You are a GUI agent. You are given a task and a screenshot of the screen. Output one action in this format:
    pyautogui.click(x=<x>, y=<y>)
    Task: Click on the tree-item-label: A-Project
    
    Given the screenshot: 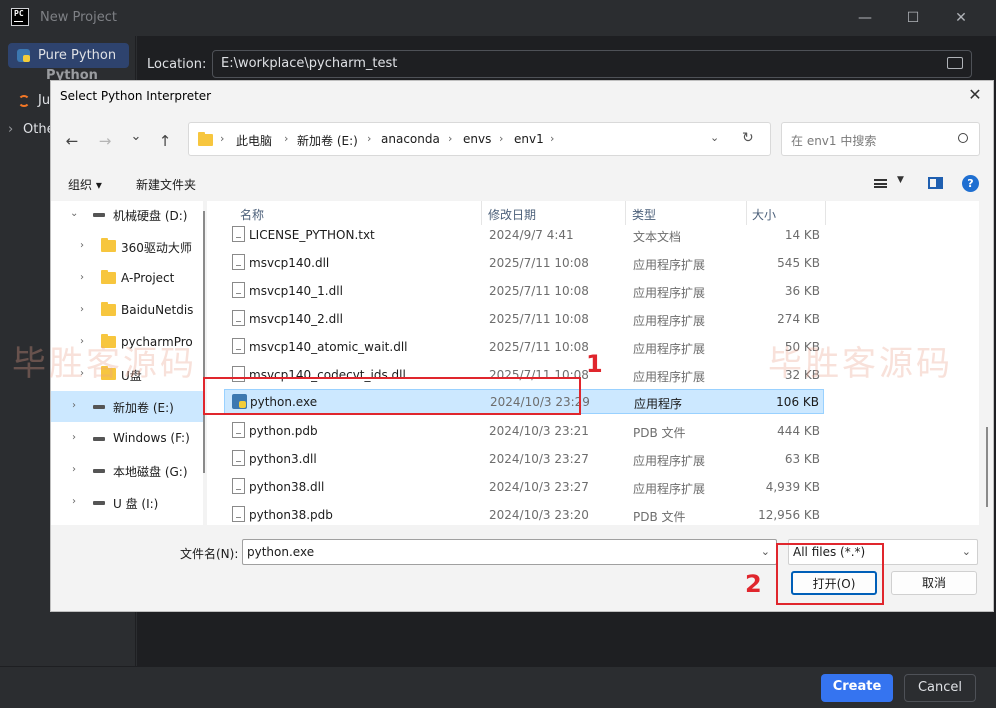 What is the action you would take?
    pyautogui.click(x=148, y=278)
    